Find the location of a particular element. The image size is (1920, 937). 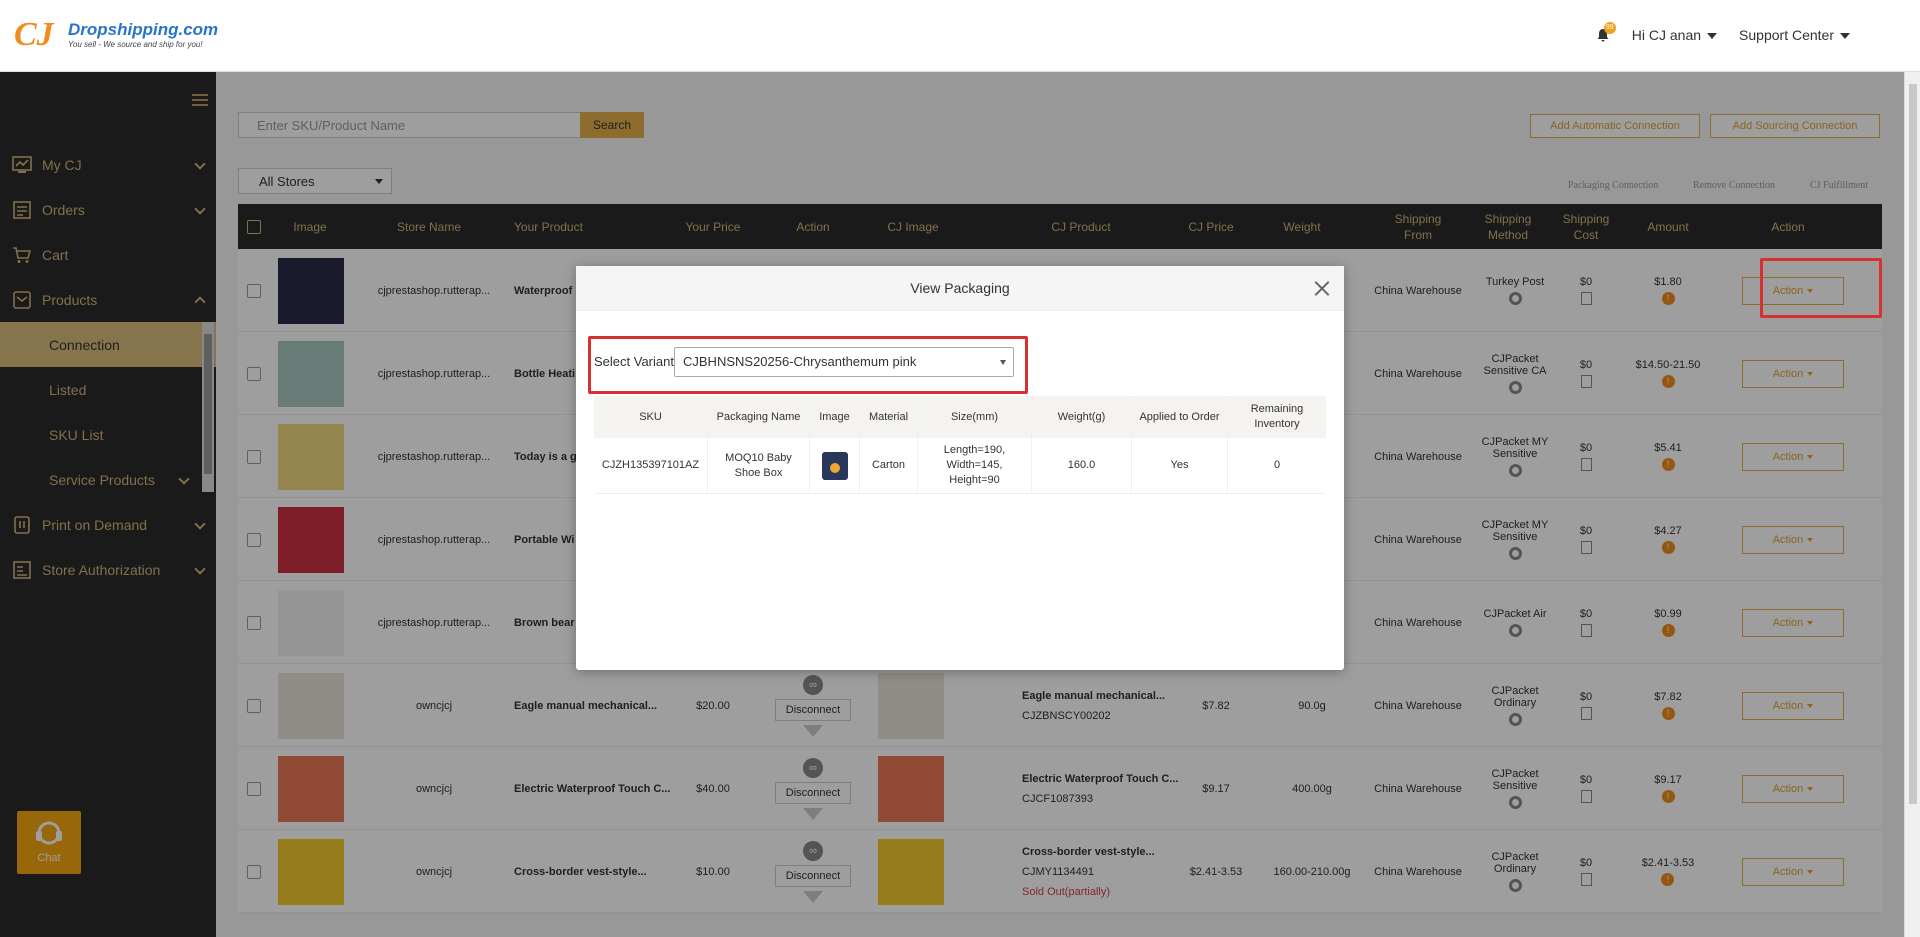

header-packaging-name: Packaging Name is located at coordinates (759, 417).